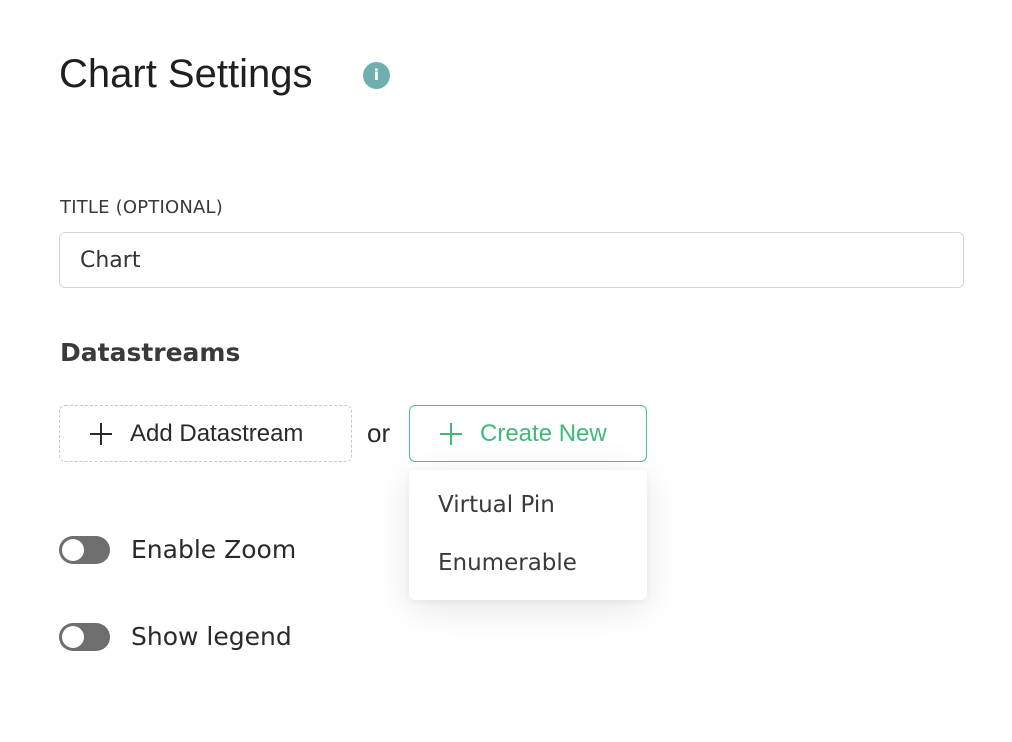 The width and height of the screenshot is (1012, 742). Describe the element at coordinates (528, 570) in the screenshot. I see `menu-item-enumerable: Enumerable` at that location.